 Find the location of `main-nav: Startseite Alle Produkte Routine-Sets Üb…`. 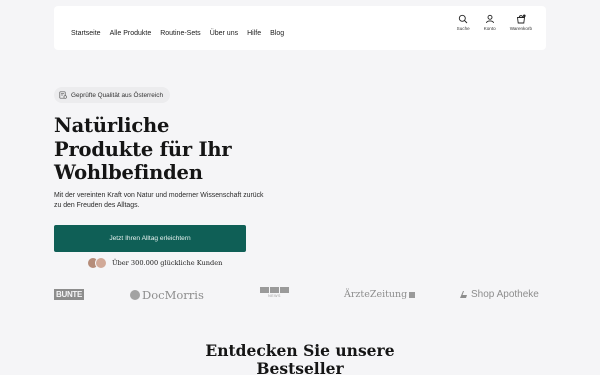

main-nav: Startseite Alle Produkte Routine-Sets Üb… is located at coordinates (177, 33).